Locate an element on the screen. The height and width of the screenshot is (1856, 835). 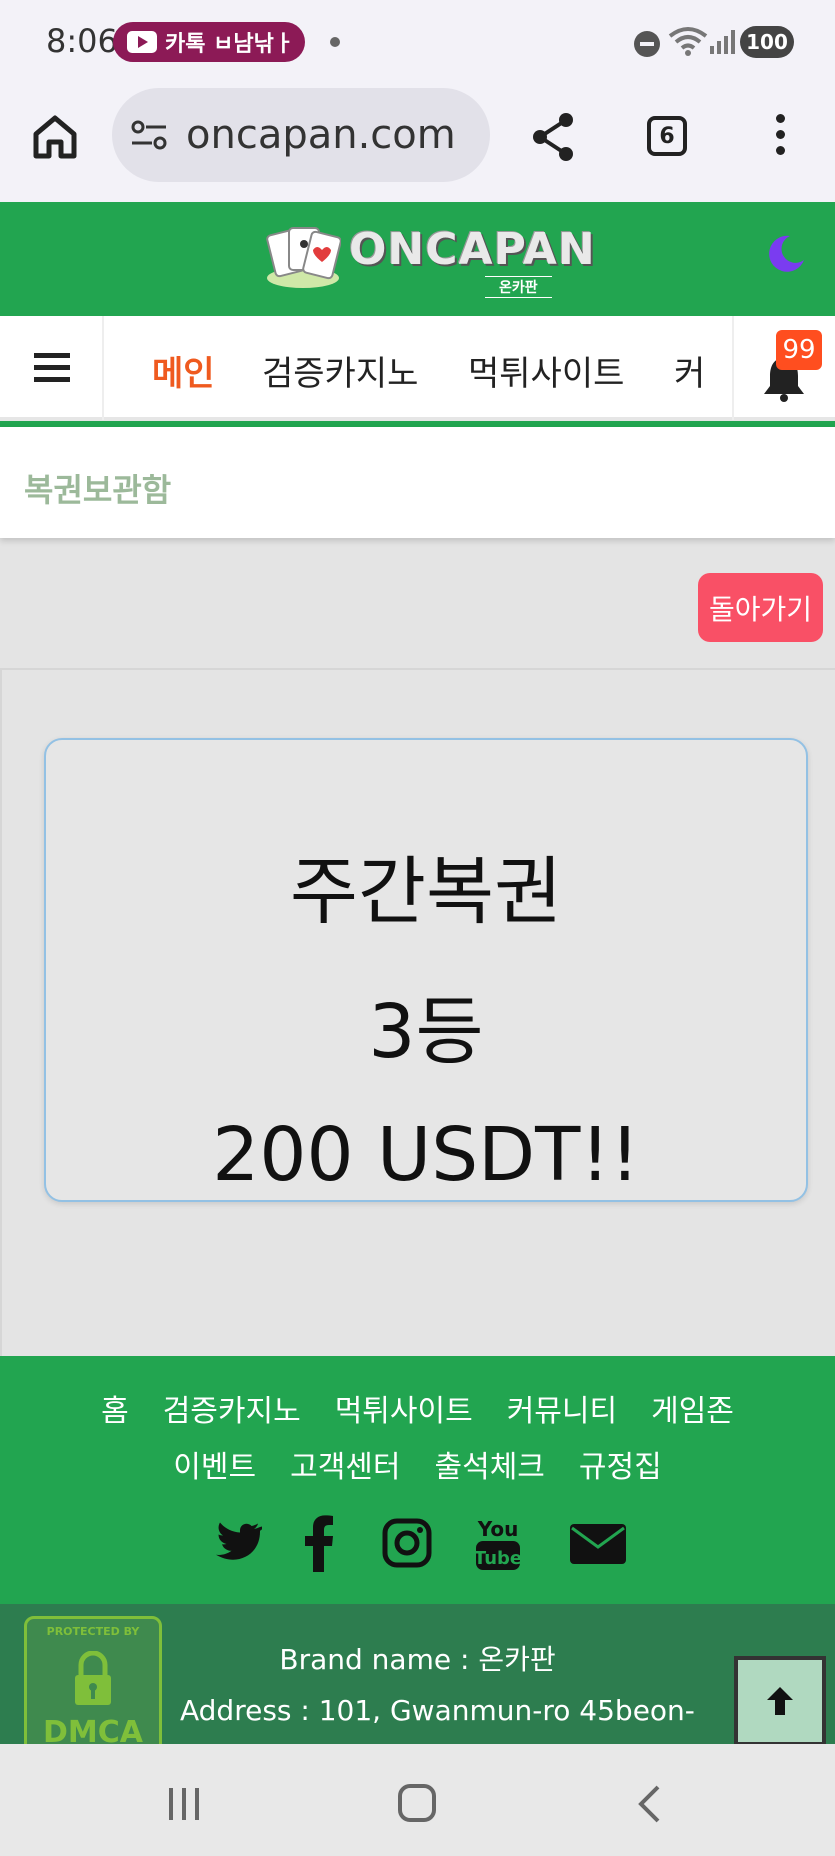
site-header: ONCAPAN 온카판 is located at coordinates (417, 259).